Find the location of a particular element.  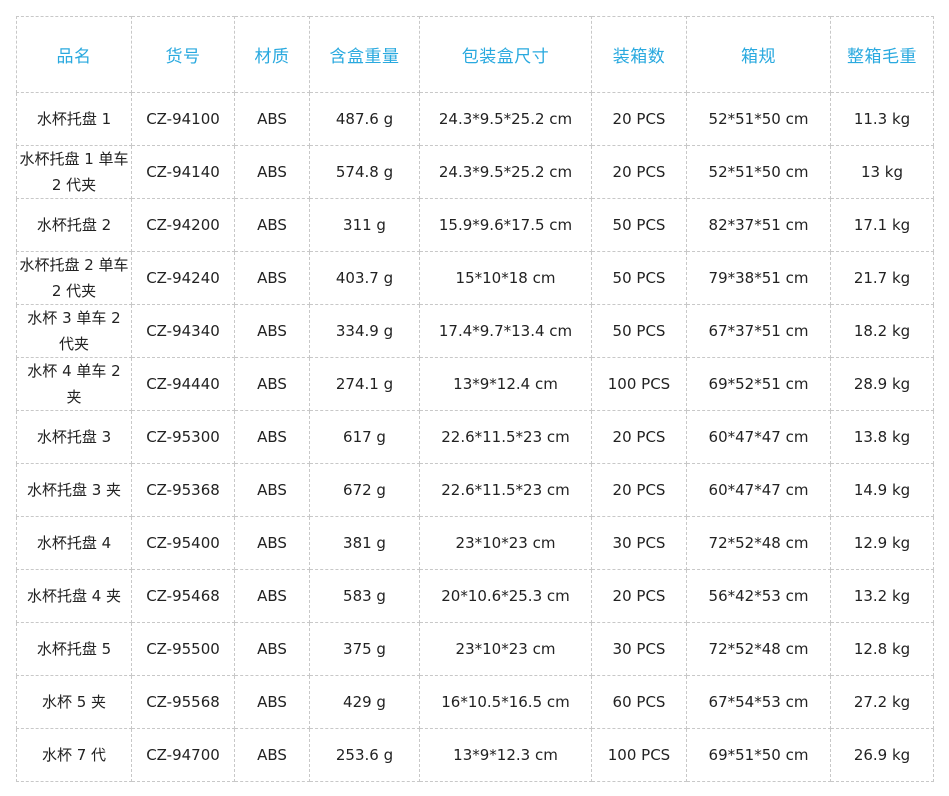

header-box-size: 包装盒尺寸 is located at coordinates (505, 54).